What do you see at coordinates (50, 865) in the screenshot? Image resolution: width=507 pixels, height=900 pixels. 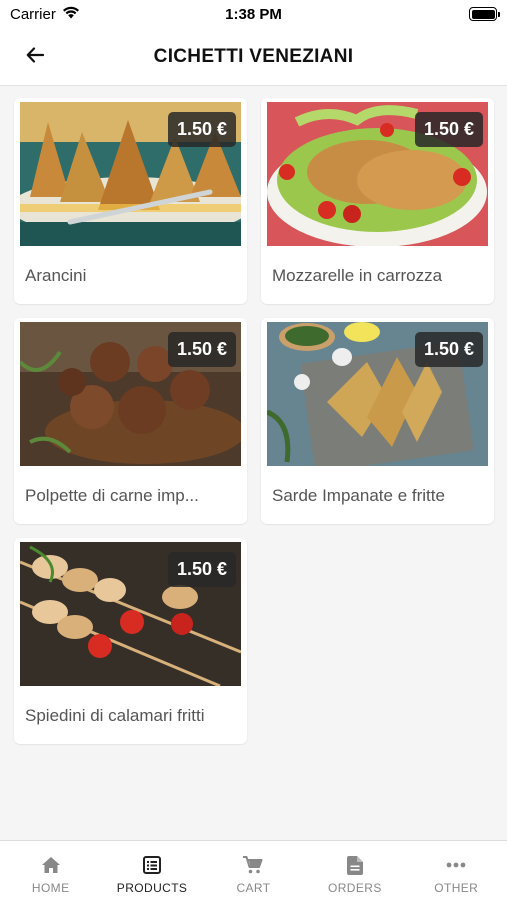 I see `home-icon` at bounding box center [50, 865].